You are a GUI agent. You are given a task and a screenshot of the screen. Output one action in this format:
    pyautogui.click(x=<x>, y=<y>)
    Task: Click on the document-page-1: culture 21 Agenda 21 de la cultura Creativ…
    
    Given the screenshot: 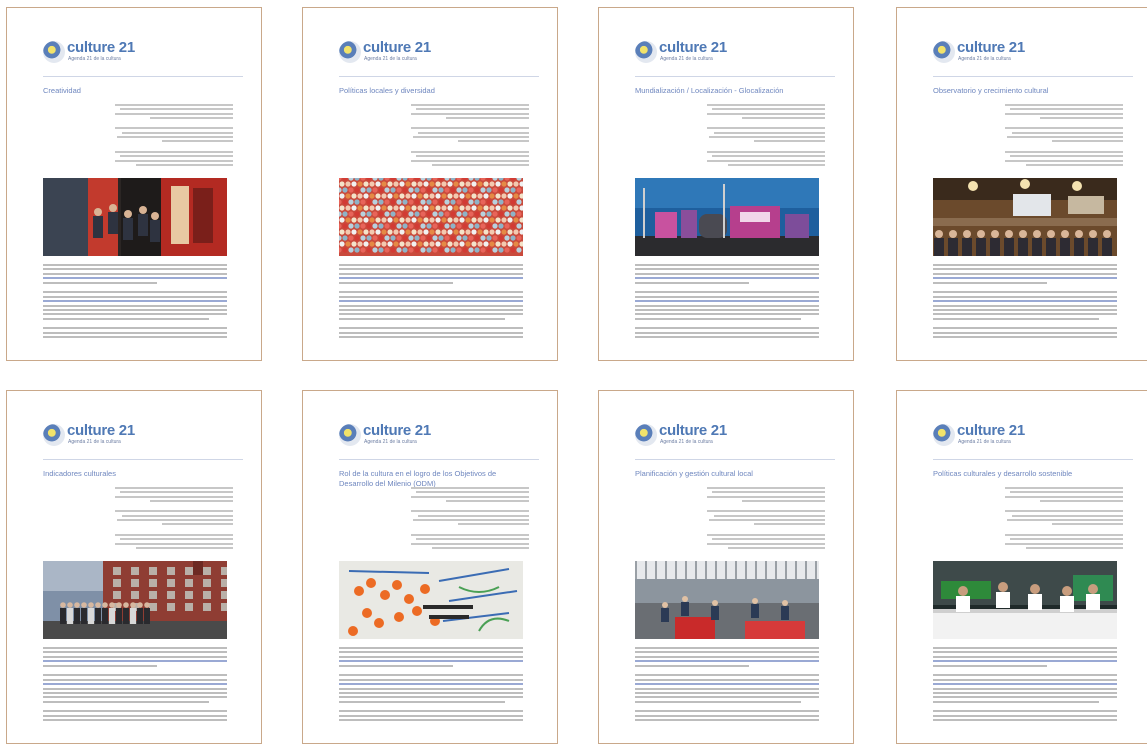 What is the action you would take?
    pyautogui.click(x=134, y=184)
    